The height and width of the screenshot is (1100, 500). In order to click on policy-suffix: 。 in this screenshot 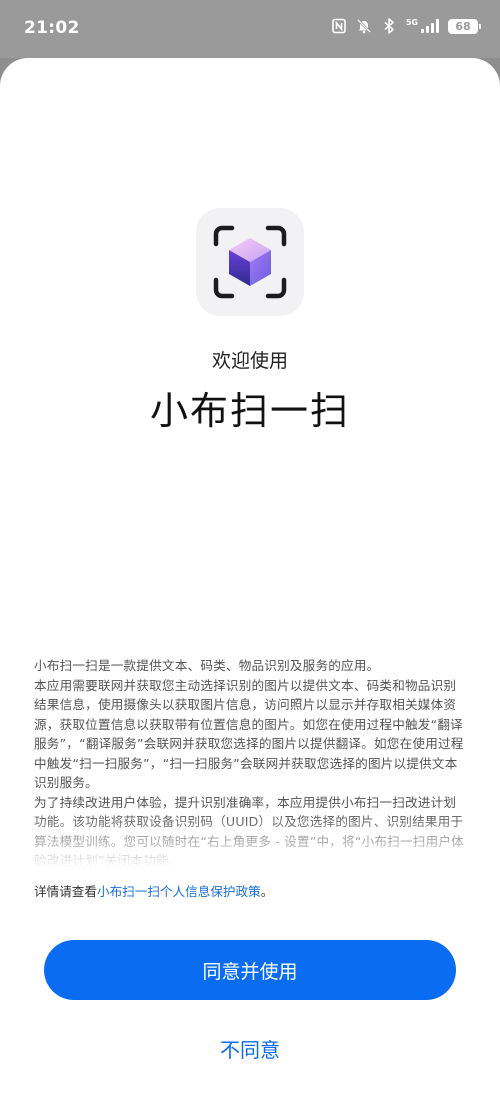, I will do `click(267, 891)`.